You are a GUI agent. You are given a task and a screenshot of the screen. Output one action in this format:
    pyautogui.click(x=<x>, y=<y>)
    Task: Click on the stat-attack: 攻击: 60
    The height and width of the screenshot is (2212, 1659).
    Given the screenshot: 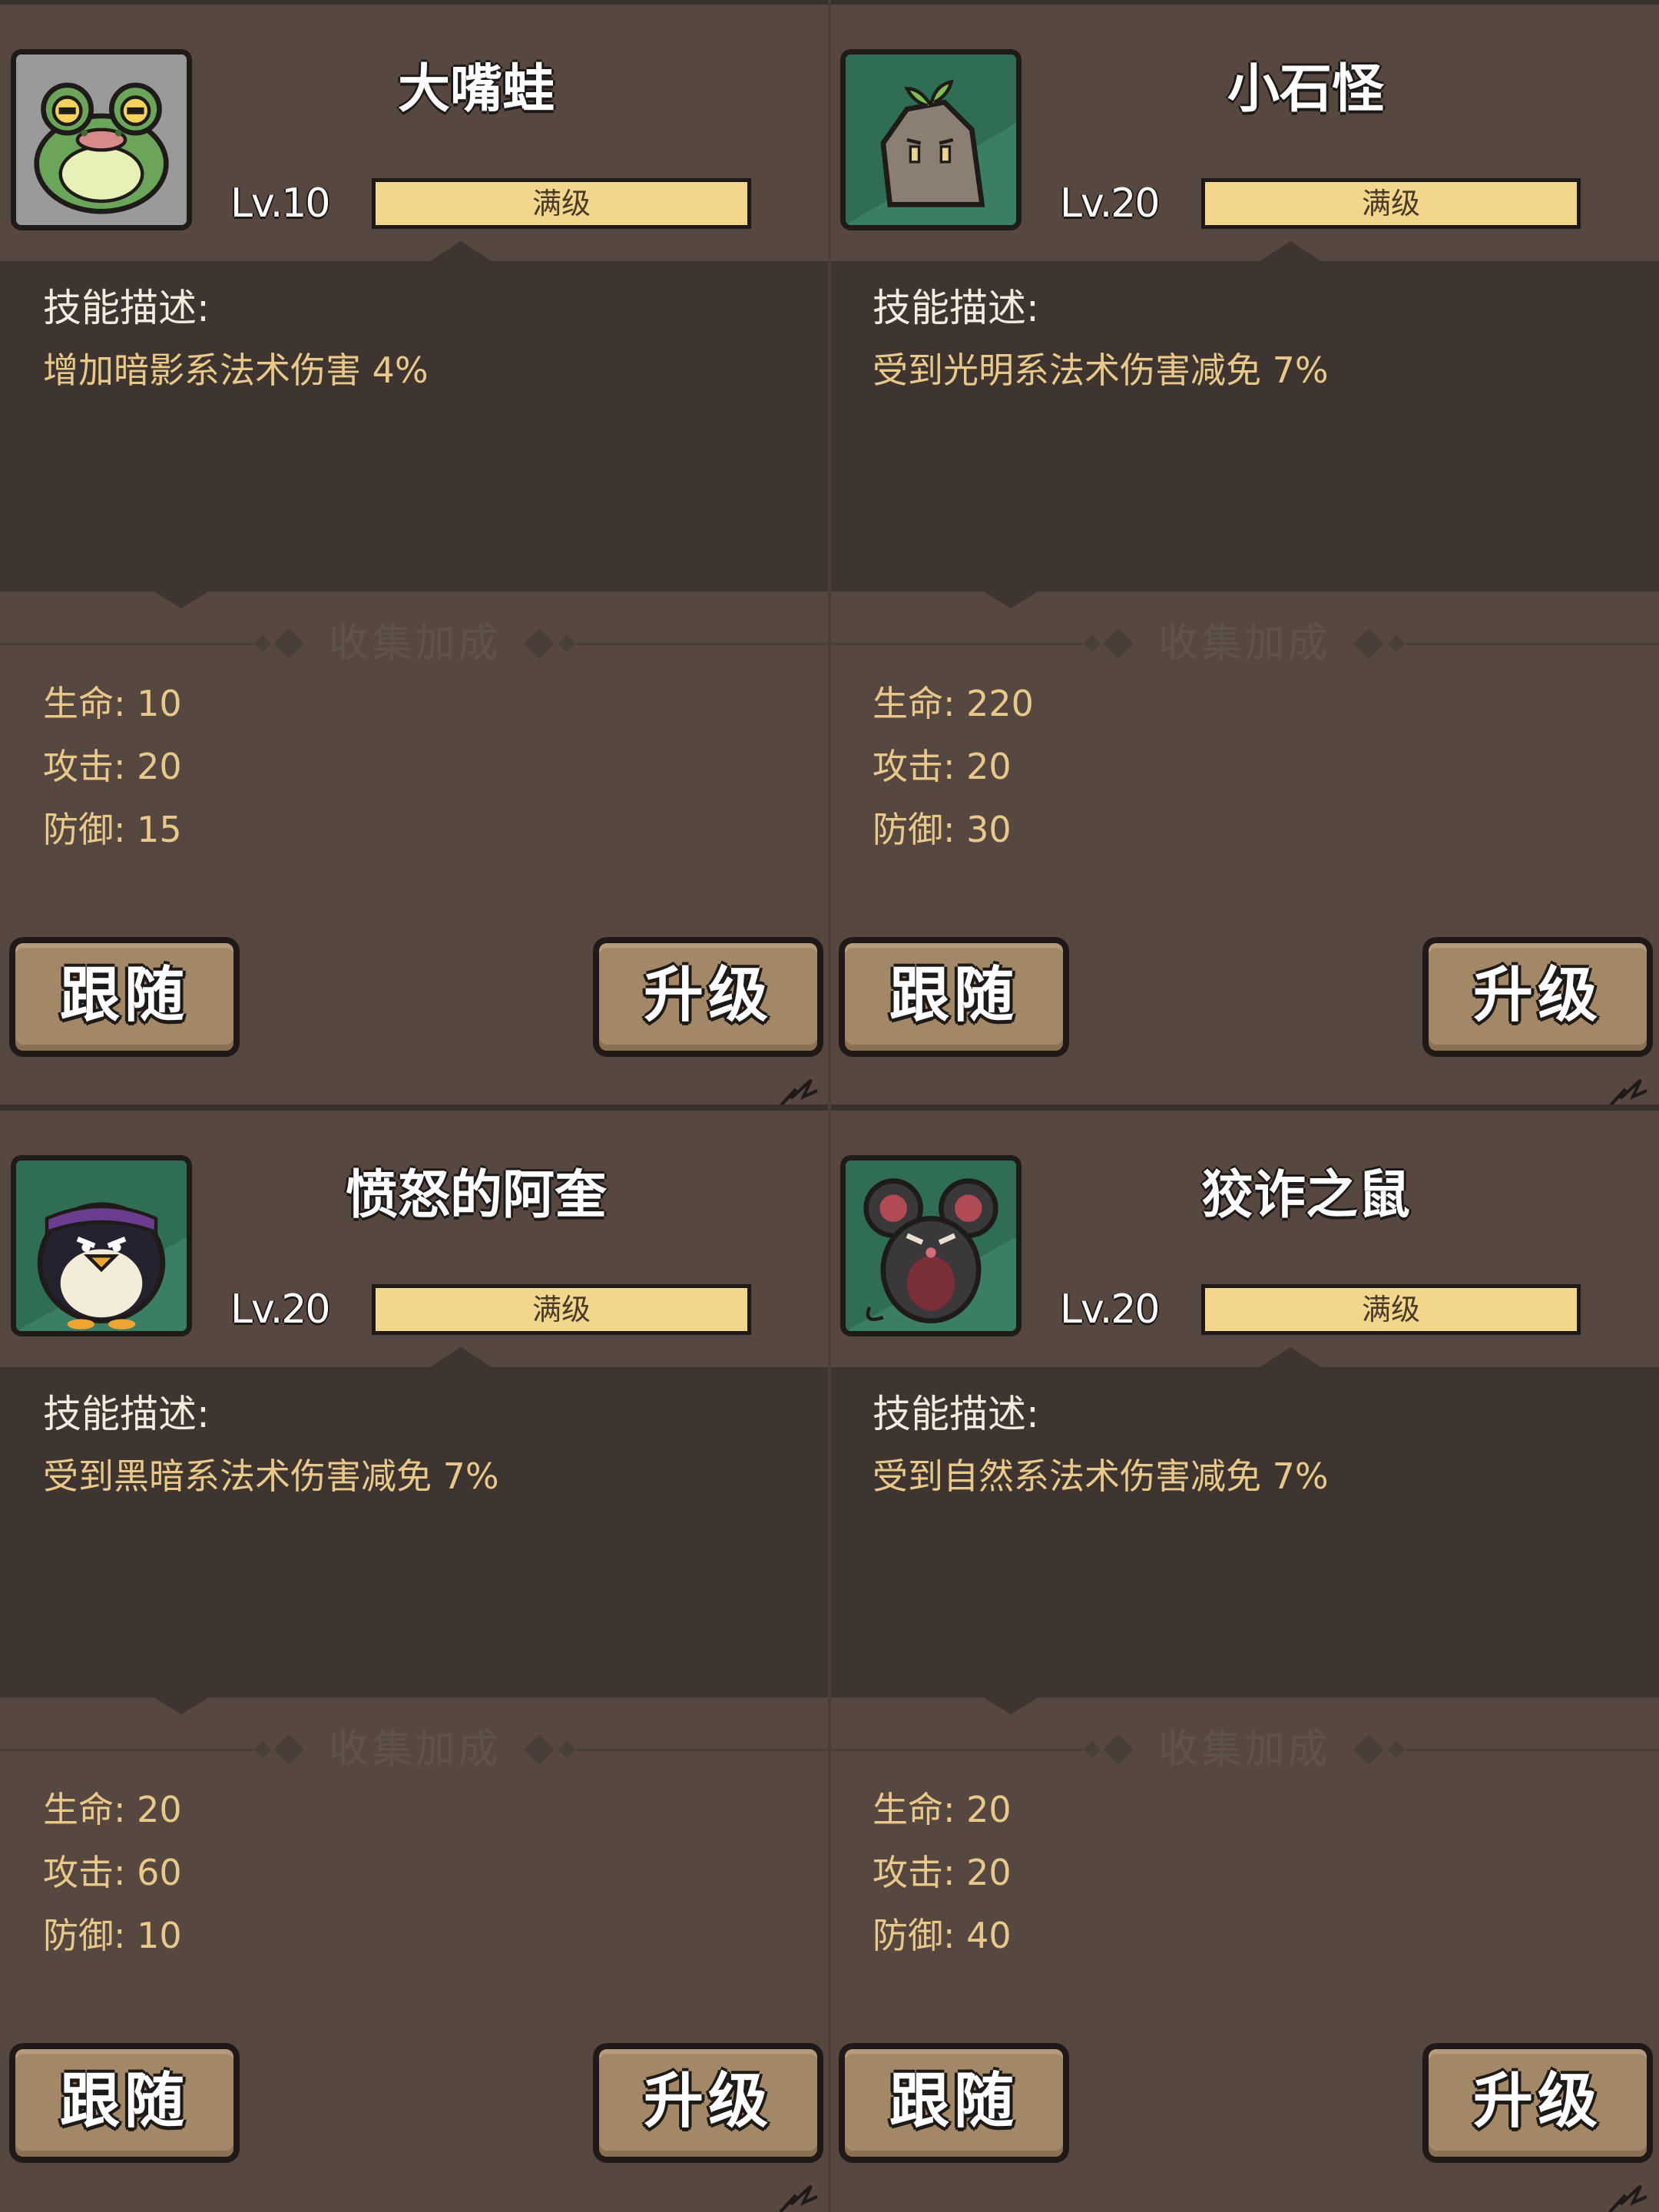 What is the action you would take?
    pyautogui.click(x=112, y=1873)
    